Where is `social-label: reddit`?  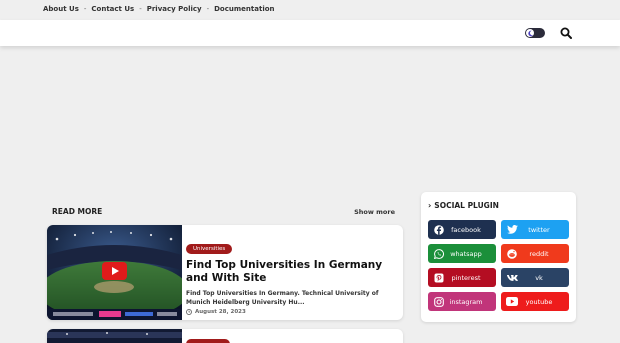
social-label: reddit is located at coordinates (539, 253).